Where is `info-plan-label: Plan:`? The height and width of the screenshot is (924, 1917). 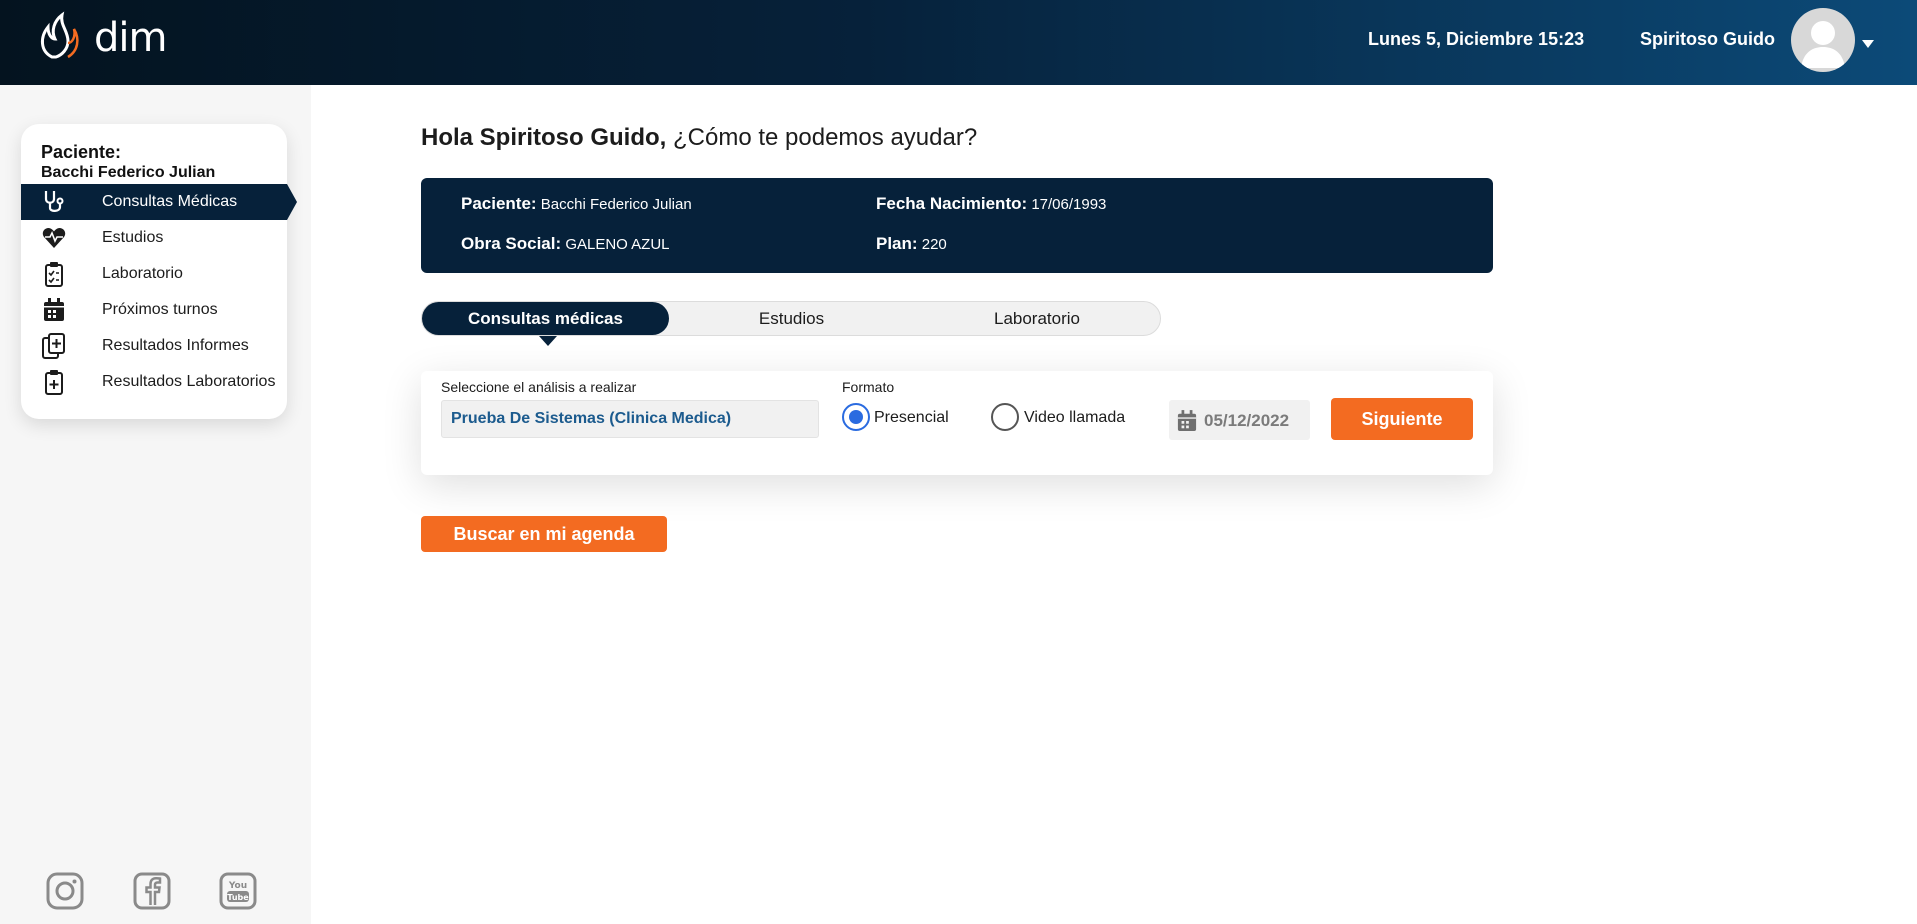
info-plan-label: Plan: is located at coordinates (897, 243).